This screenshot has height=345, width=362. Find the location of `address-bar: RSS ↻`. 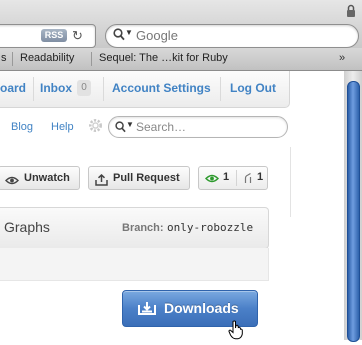

address-bar: RSS ↻ is located at coordinates (48, 36).